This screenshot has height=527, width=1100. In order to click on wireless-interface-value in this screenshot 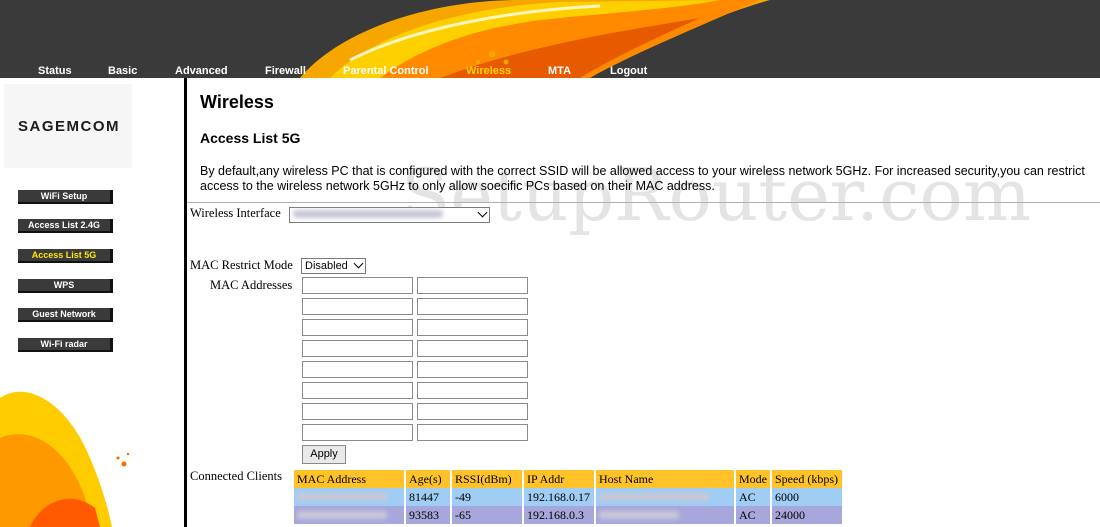, I will do `click(368, 214)`.